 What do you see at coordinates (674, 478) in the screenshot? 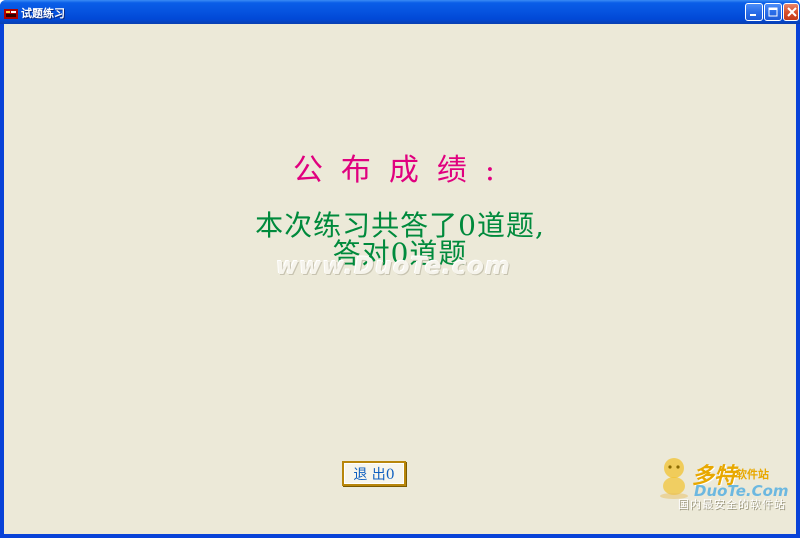
I see `mascot-icon` at bounding box center [674, 478].